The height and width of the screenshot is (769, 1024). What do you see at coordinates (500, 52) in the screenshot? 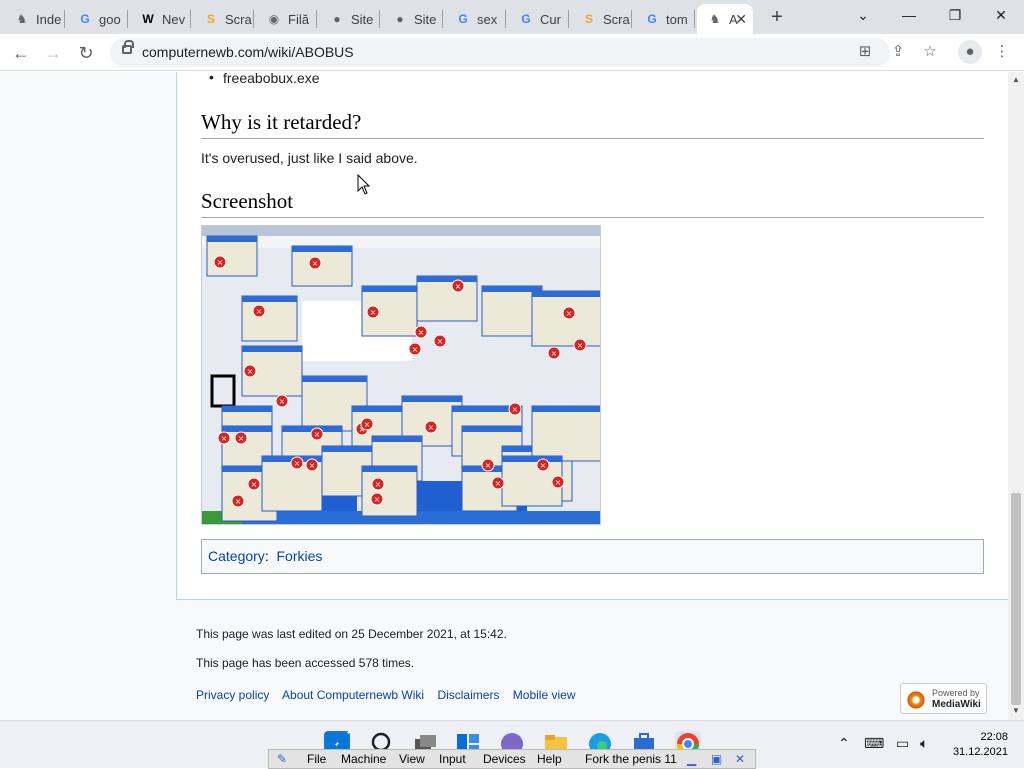
I see `address-bar: computernewb.com/wiki/ABOBUS` at bounding box center [500, 52].